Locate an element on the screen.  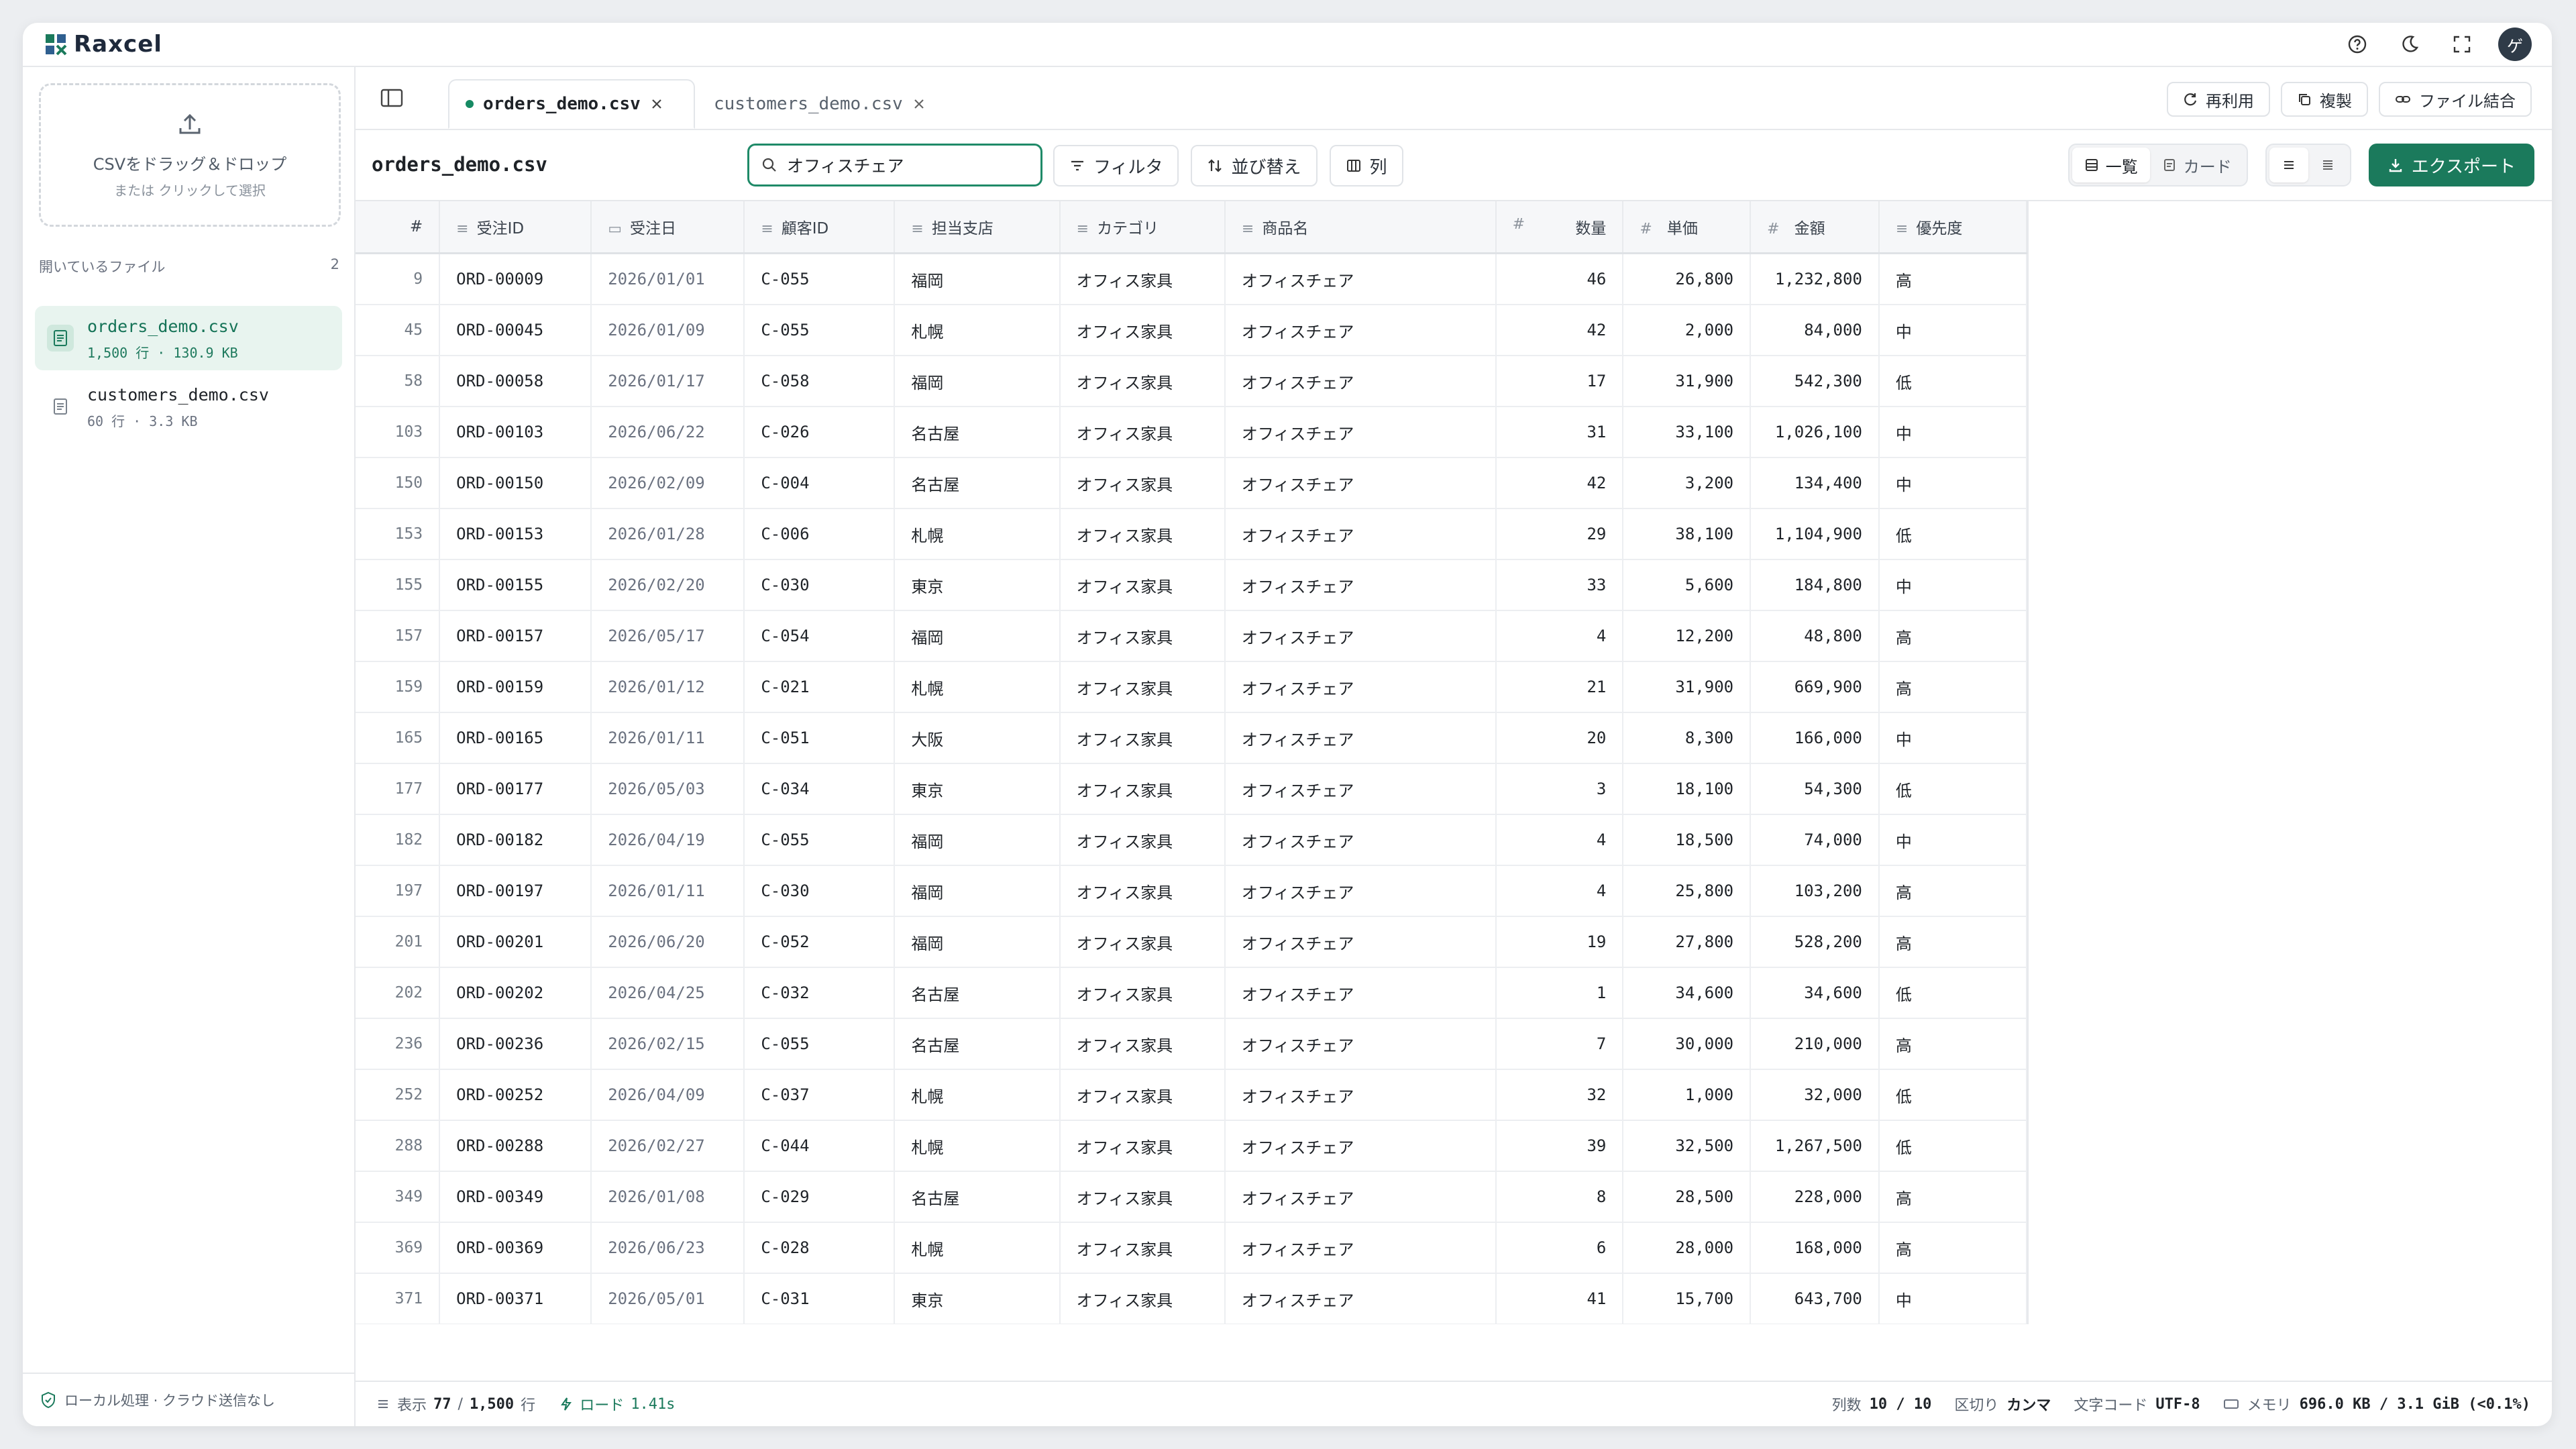
amount-cell: 1,104,900 is located at coordinates (1815, 534).